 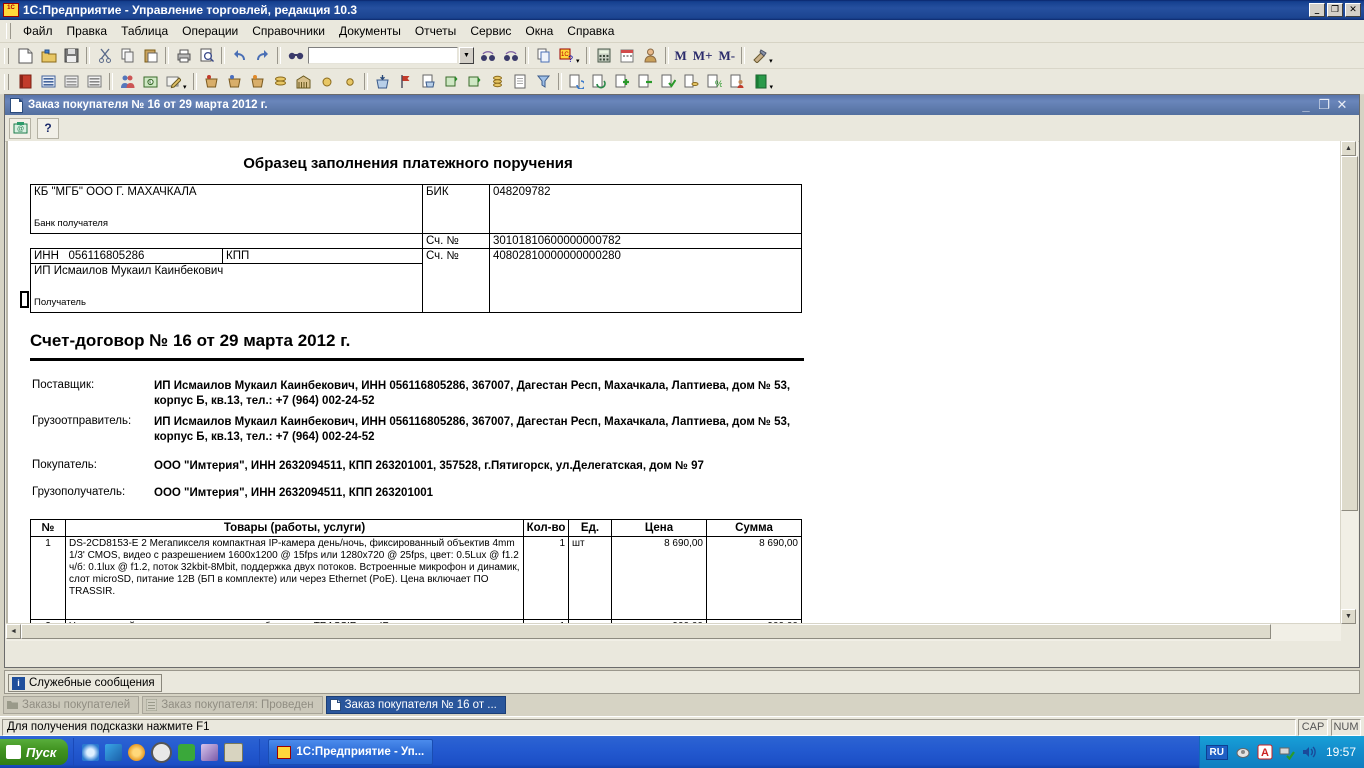 I want to click on browser-icon, so click(x=114, y=752).